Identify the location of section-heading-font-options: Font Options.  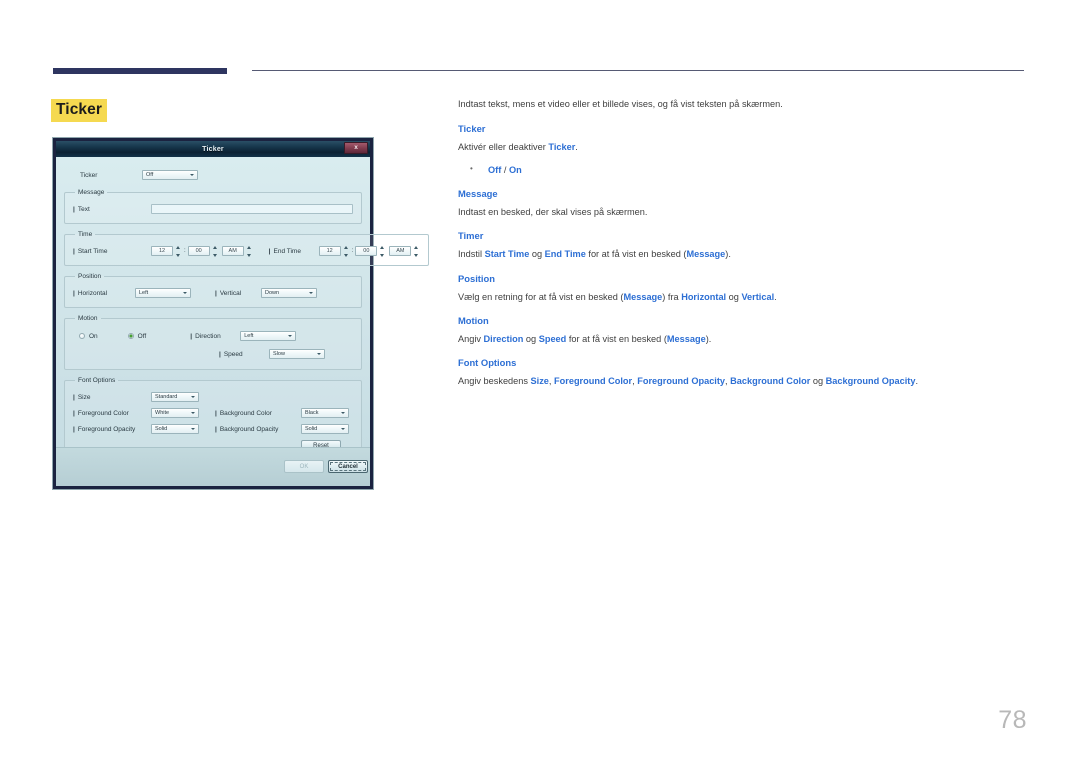
(487, 363).